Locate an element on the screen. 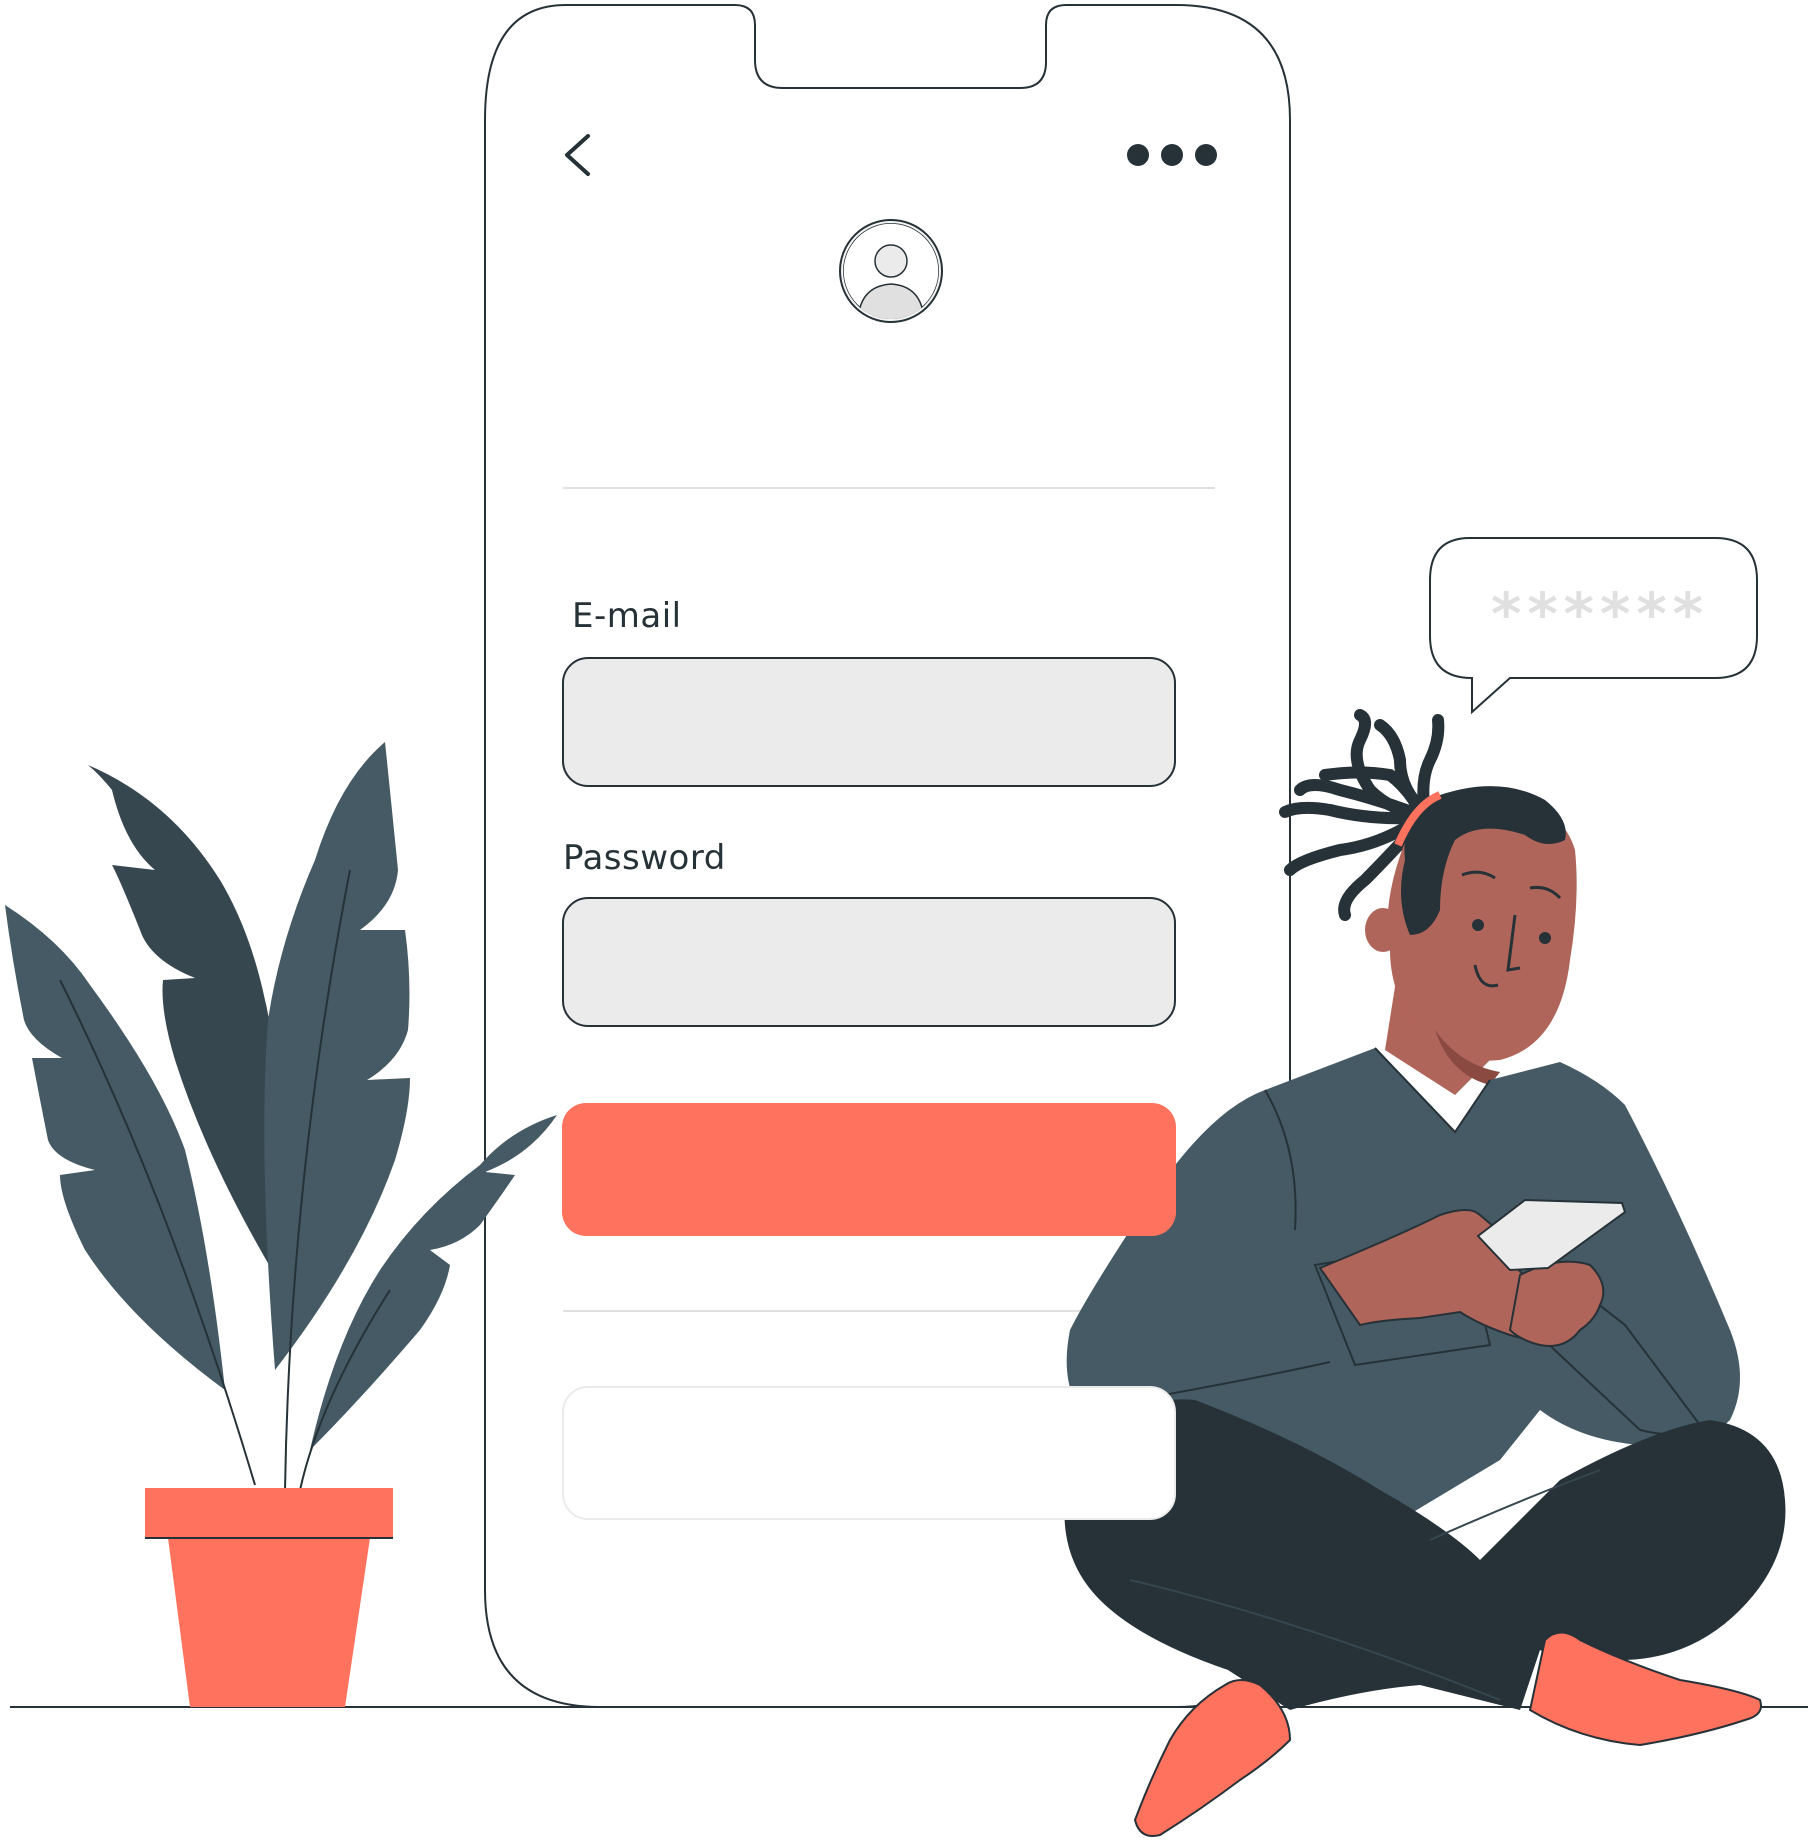  speech-bubble-text: ****** is located at coordinates (1600, 614).